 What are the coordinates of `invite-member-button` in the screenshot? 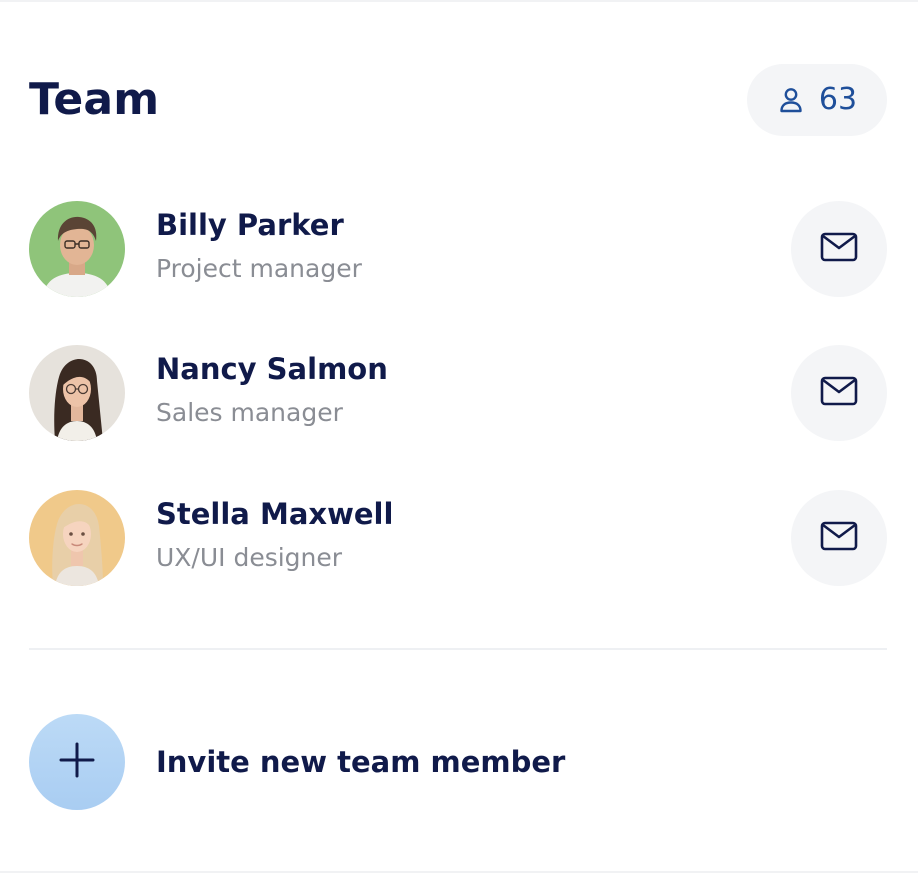 It's located at (77, 762).